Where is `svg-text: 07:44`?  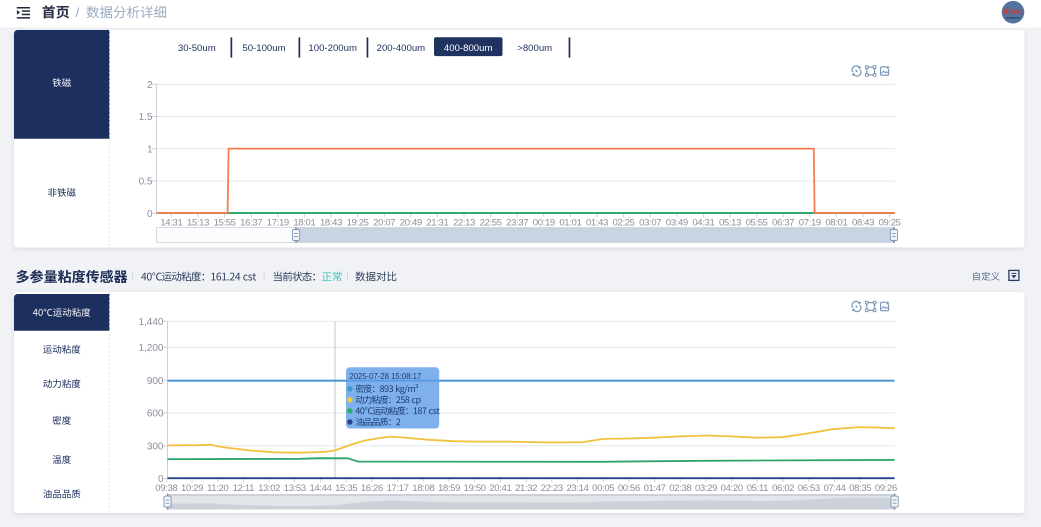
svg-text: 07:44 is located at coordinates (834, 488).